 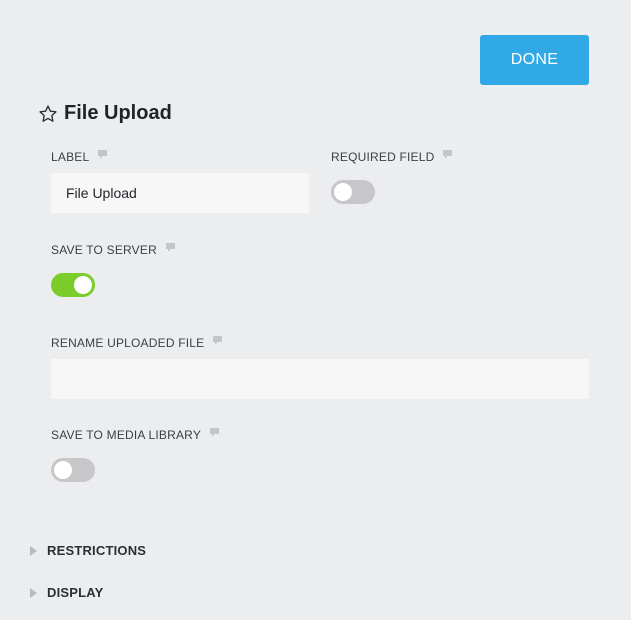 I want to click on save-to-media-library-label: SAVE TO MEDIA LIBRARY, so click(x=135, y=434).